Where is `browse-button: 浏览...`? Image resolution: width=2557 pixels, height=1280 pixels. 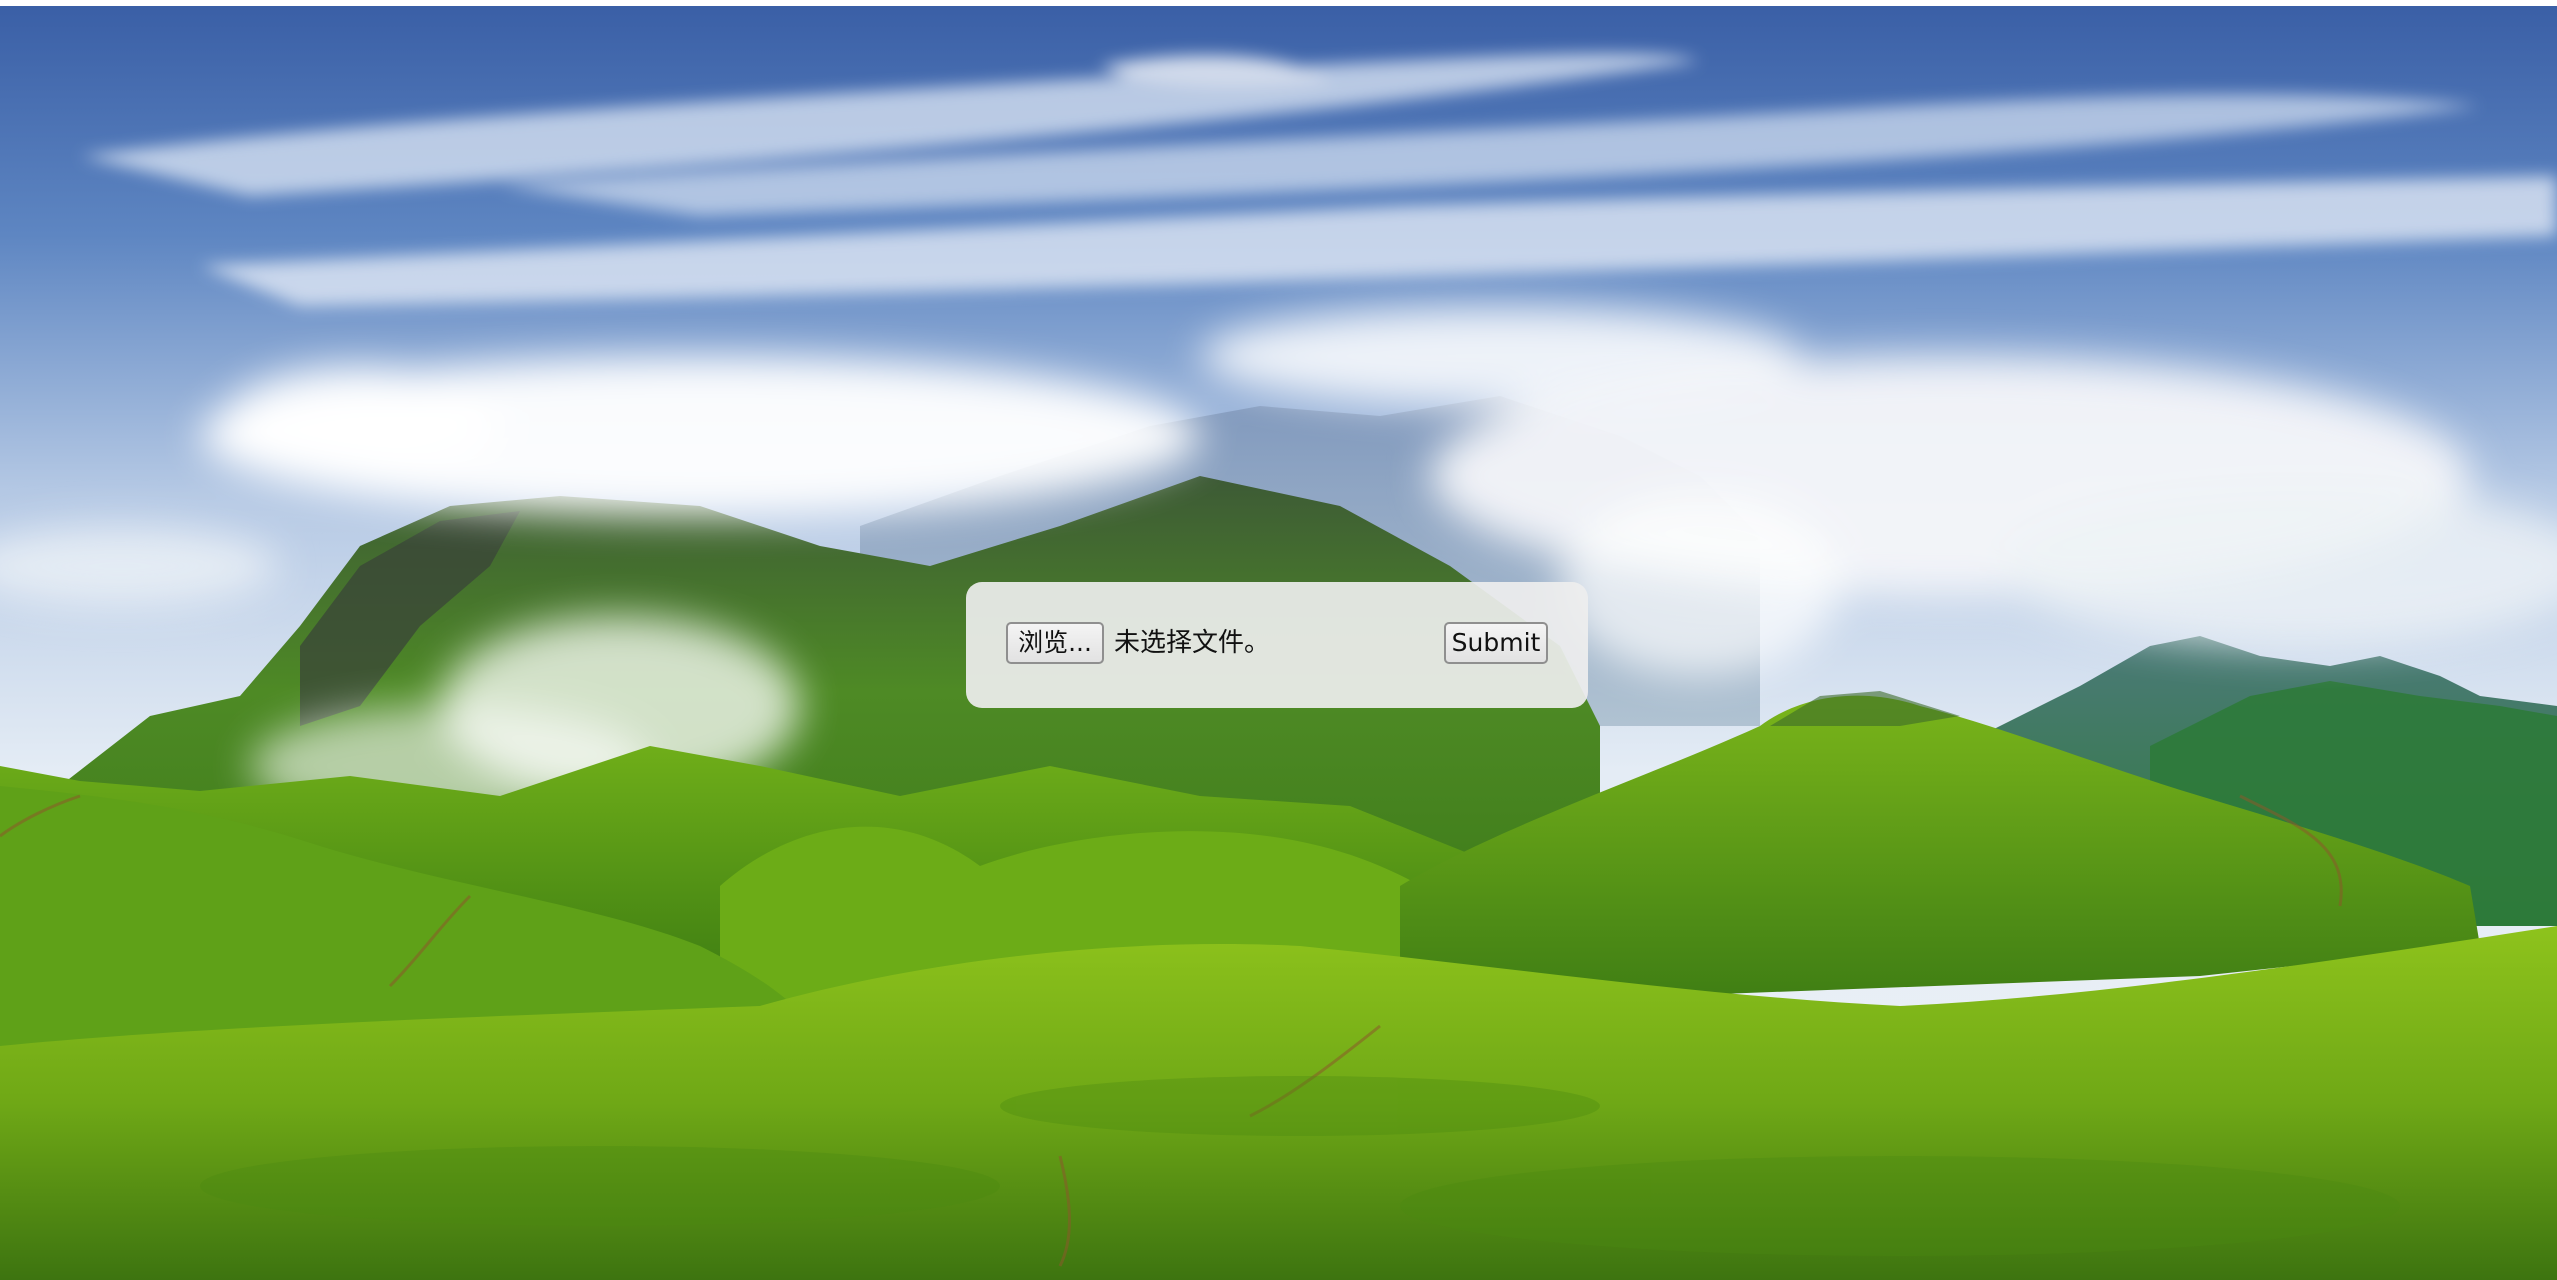 browse-button: 浏览... is located at coordinates (1055, 643).